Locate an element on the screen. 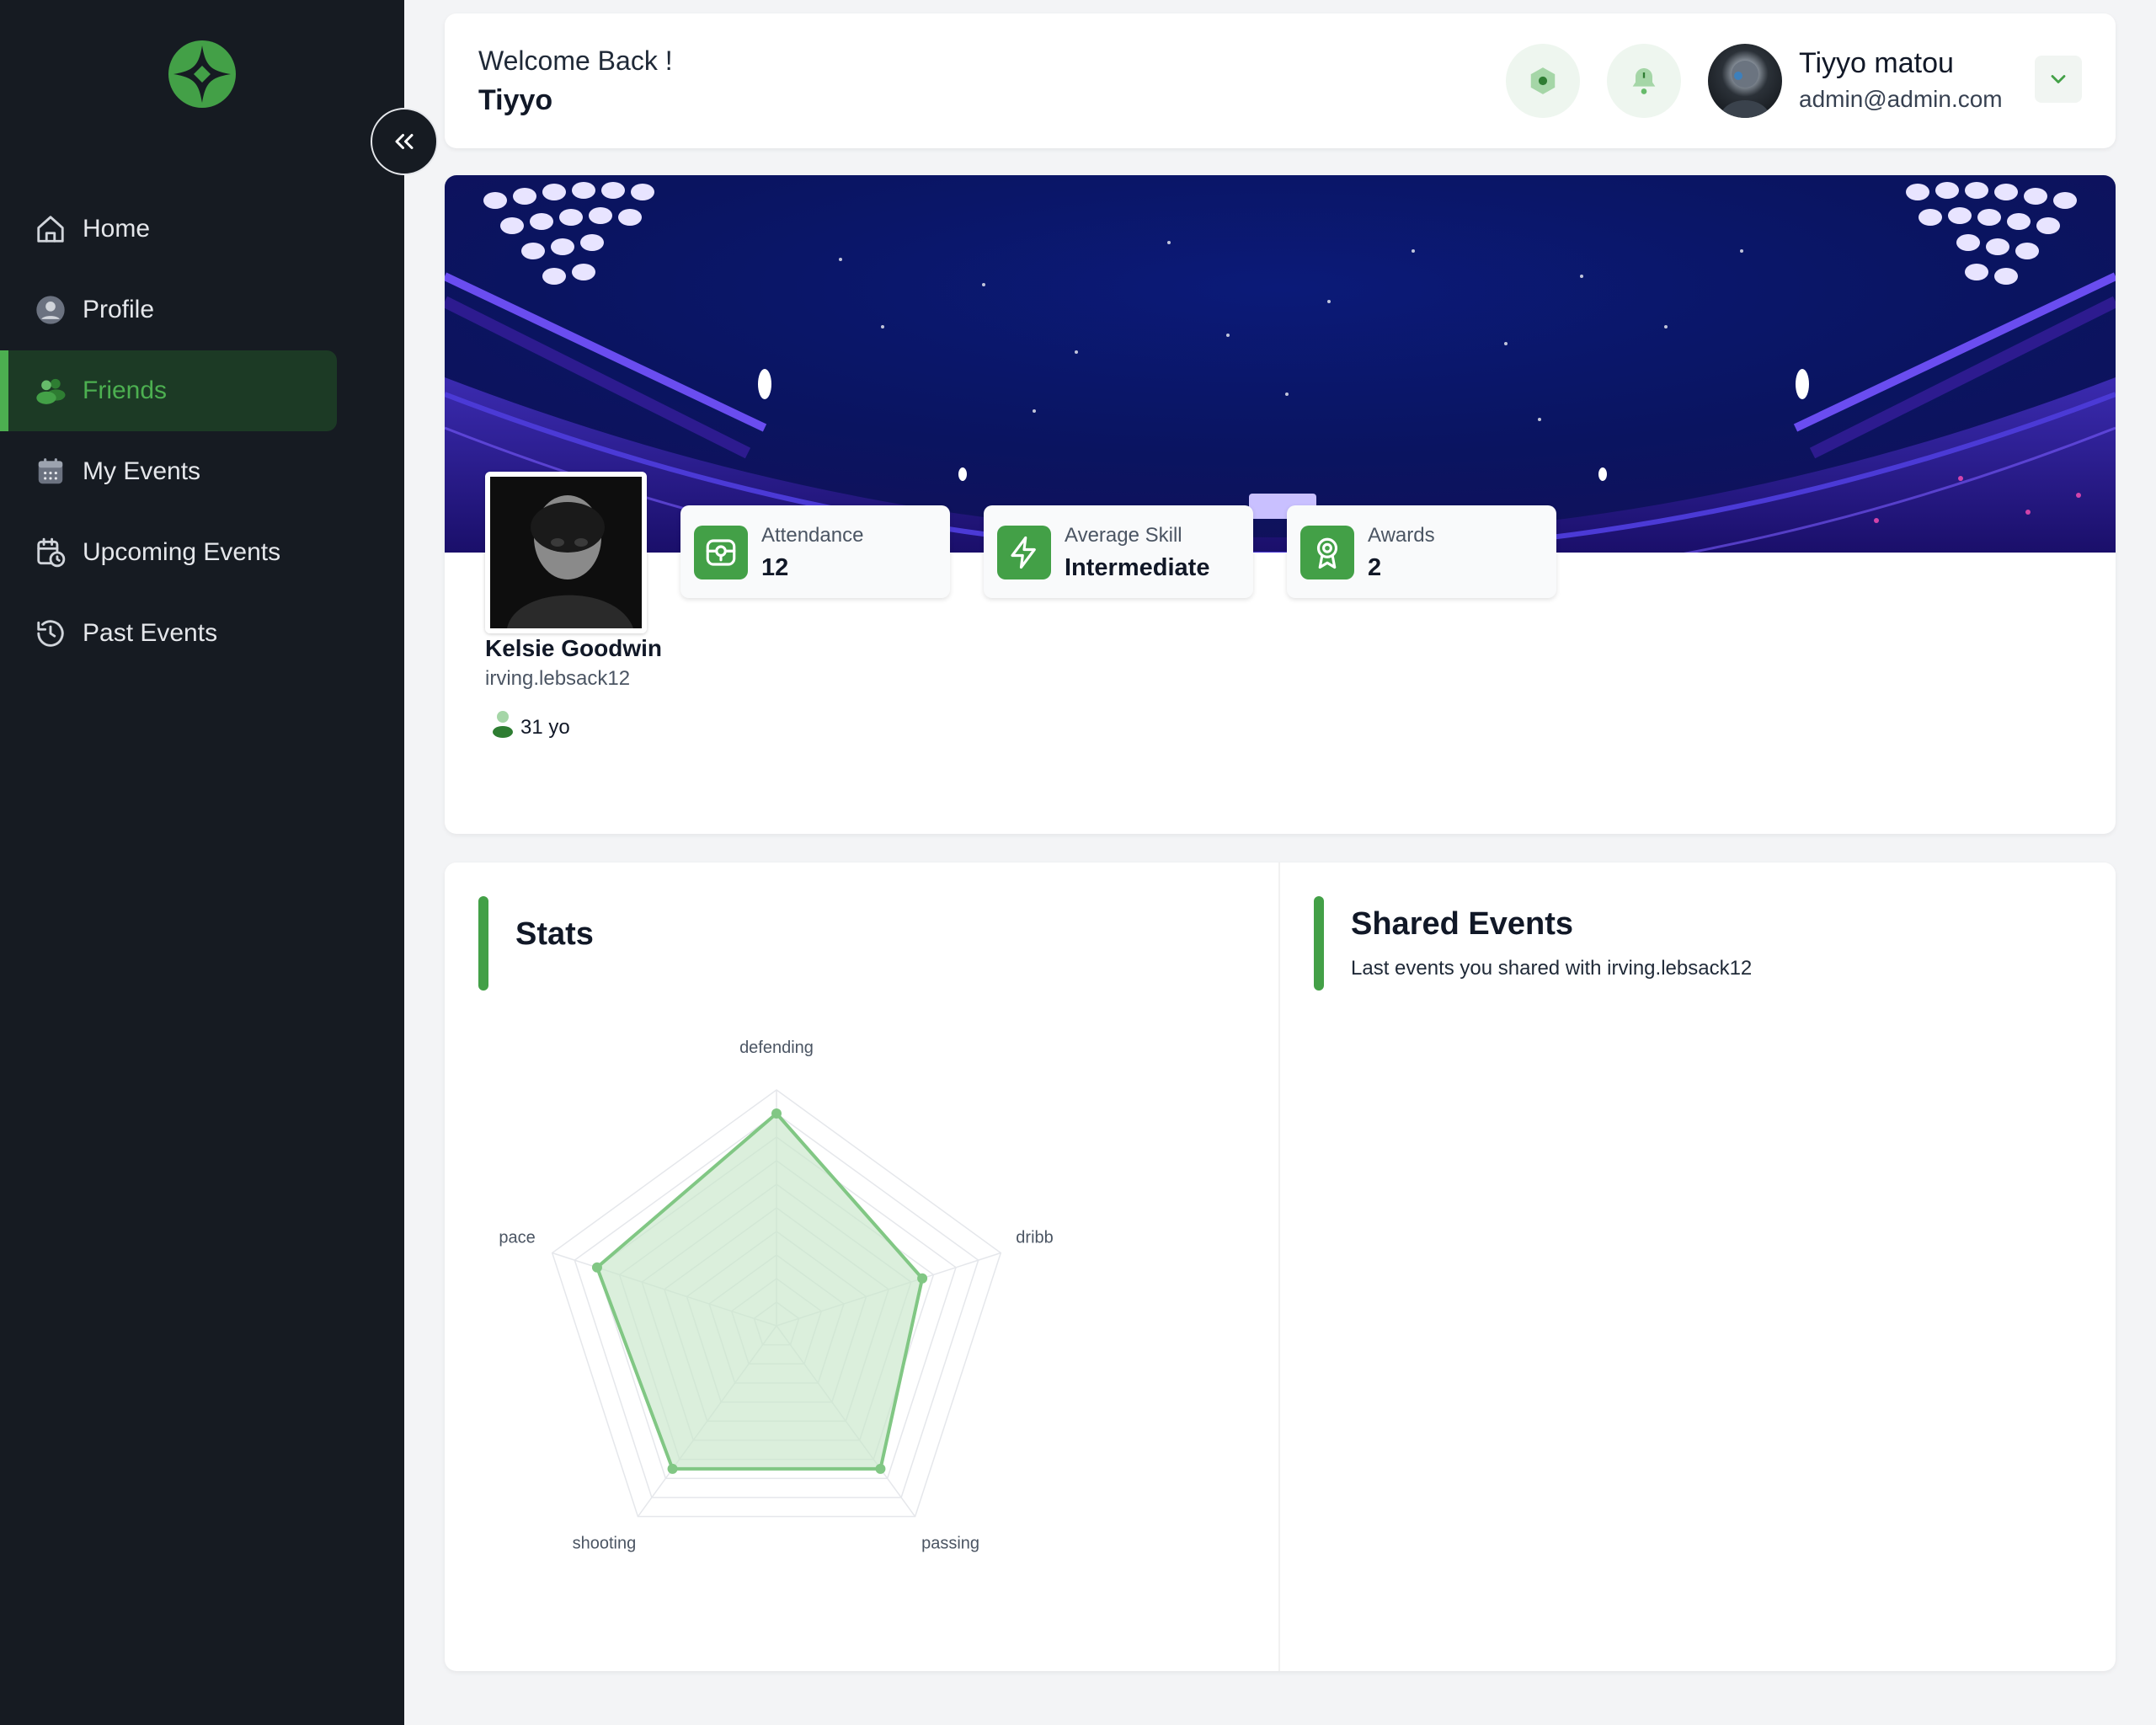  attendance-label: Attendance is located at coordinates (812, 535).